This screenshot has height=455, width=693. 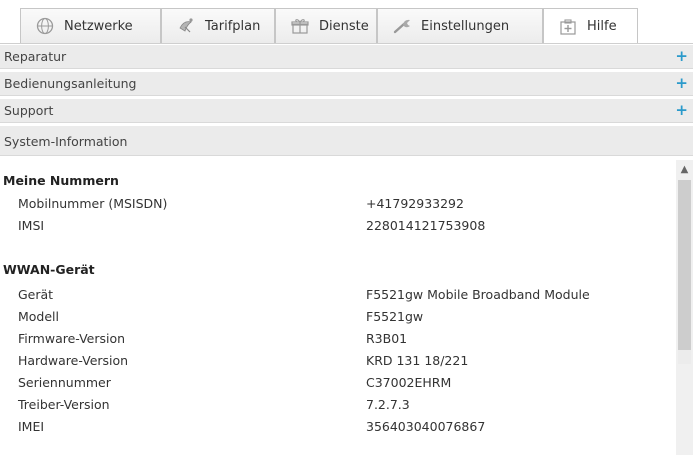 What do you see at coordinates (98, 26) in the screenshot?
I see `tab-label: Netzwerke` at bounding box center [98, 26].